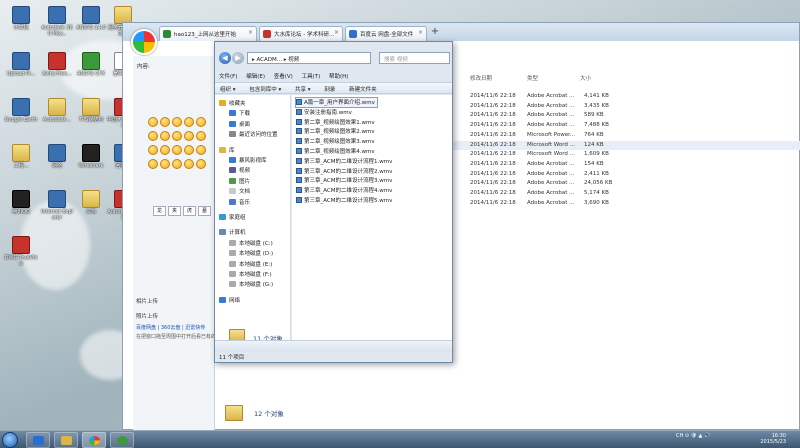  What do you see at coordinates (21, 110) in the screenshot?
I see `desktop-icon: Google Earth` at bounding box center [21, 110].